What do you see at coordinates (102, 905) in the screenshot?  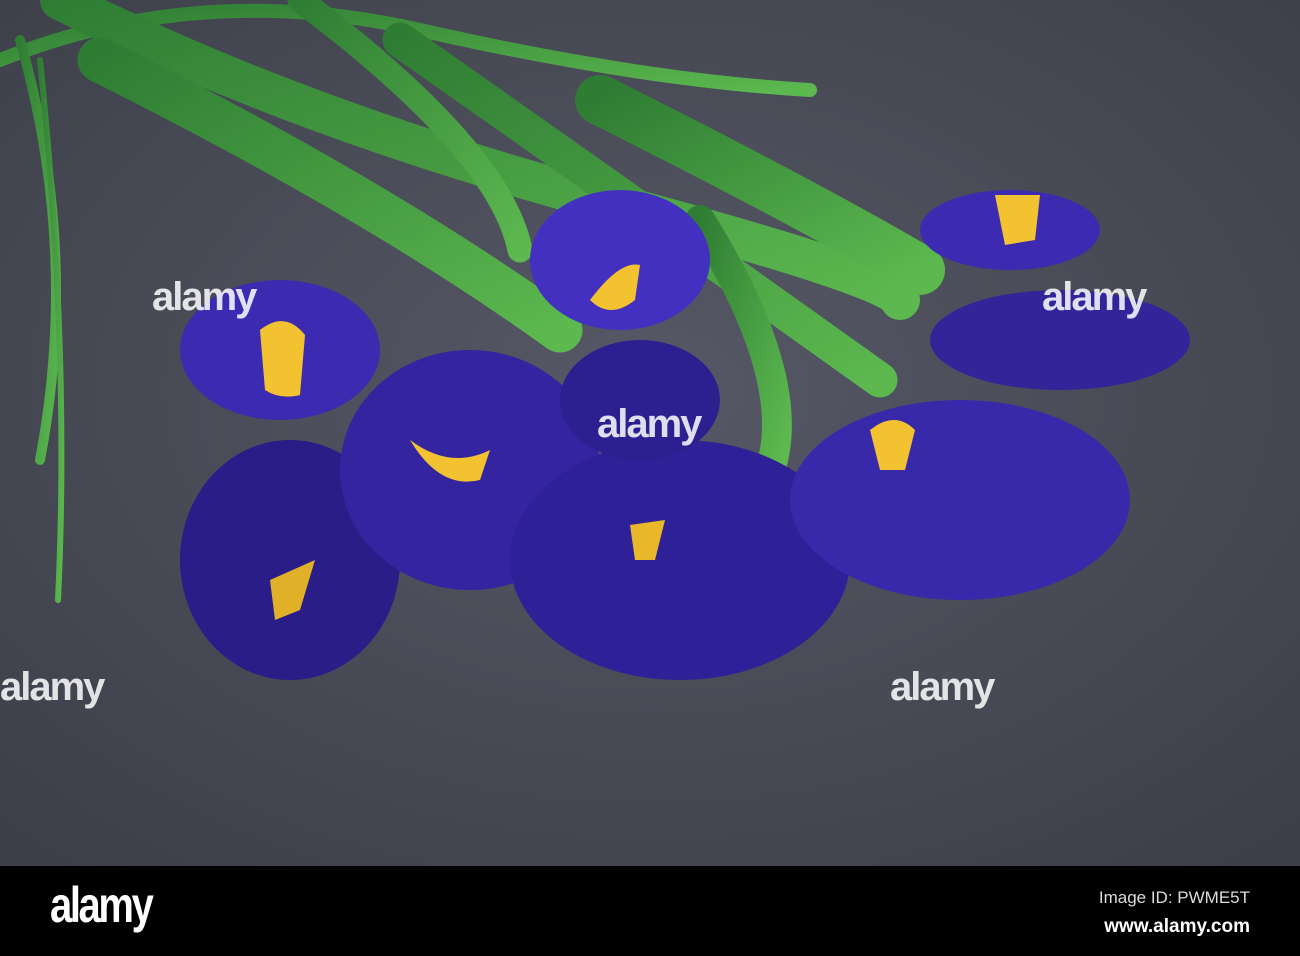 I see `alamy-logo: alamy` at bounding box center [102, 905].